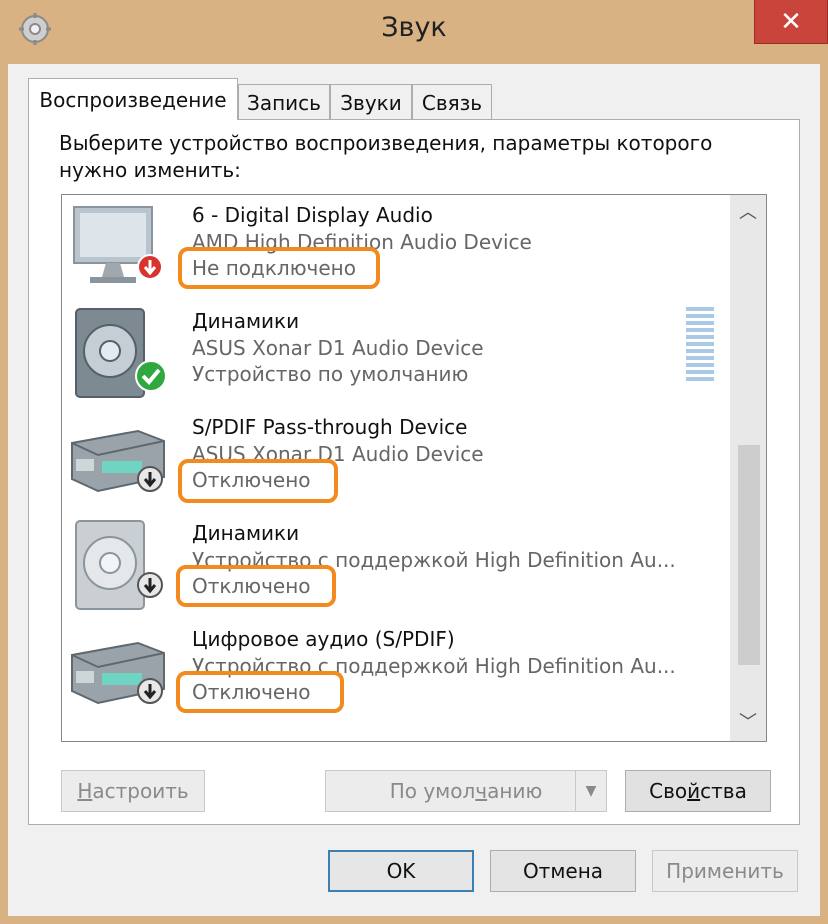 The height and width of the screenshot is (924, 828). What do you see at coordinates (748, 723) in the screenshot?
I see `scroll-down-icon: ﹀` at bounding box center [748, 723].